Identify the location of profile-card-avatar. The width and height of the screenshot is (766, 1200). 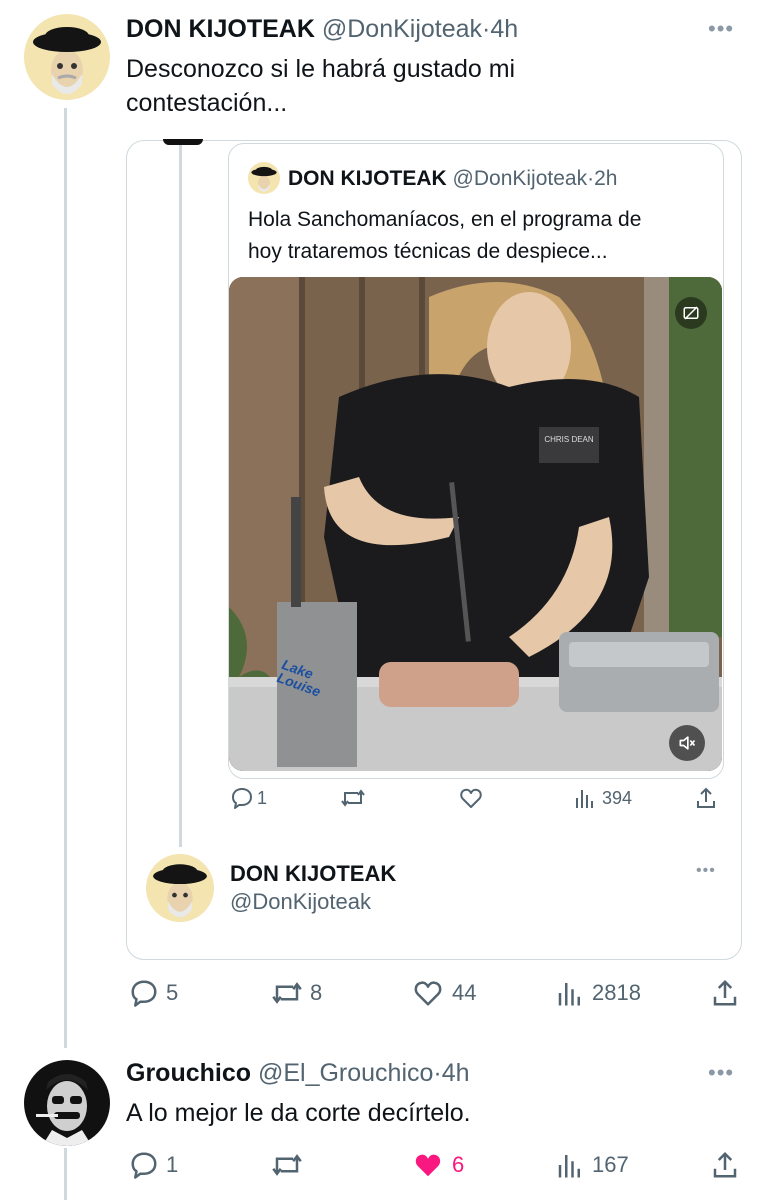
(180, 888).